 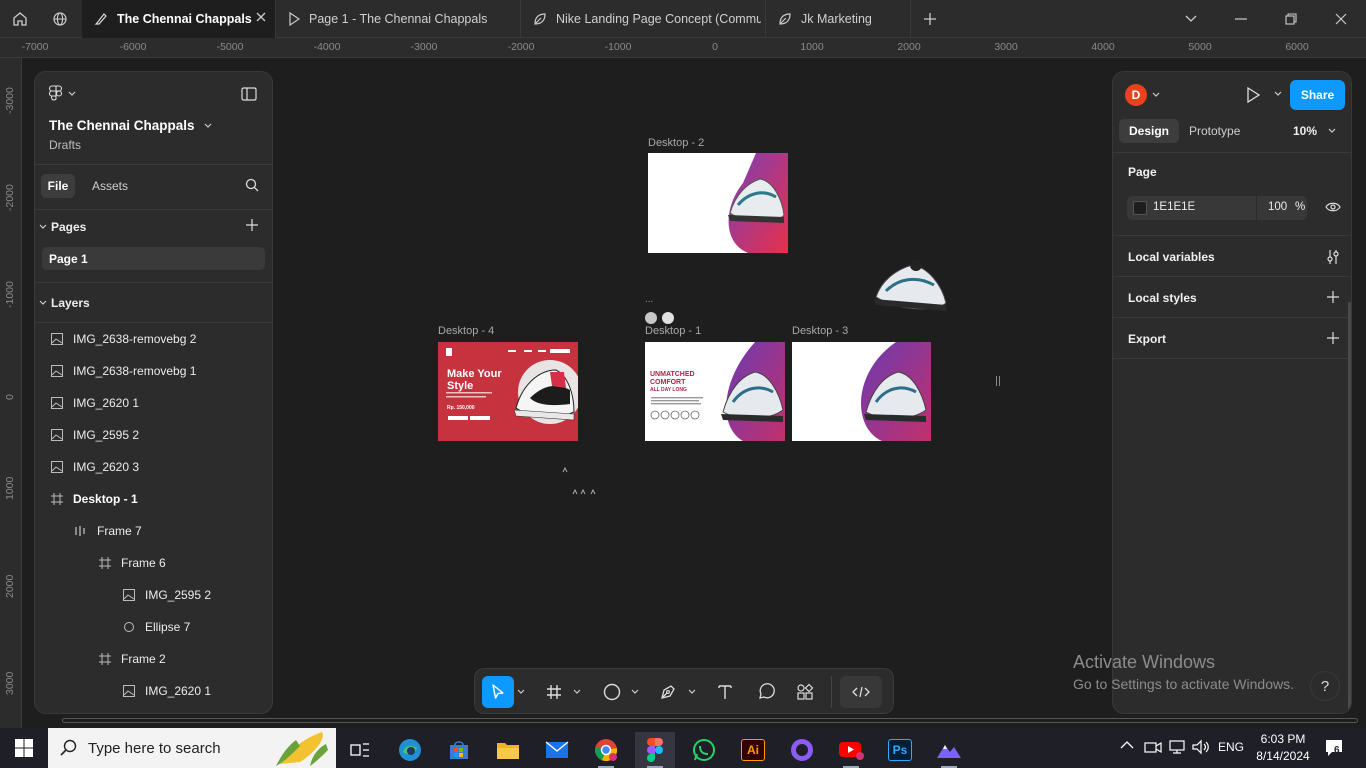 What do you see at coordinates (861, 692) in the screenshot?
I see `dev-mode-toggle` at bounding box center [861, 692].